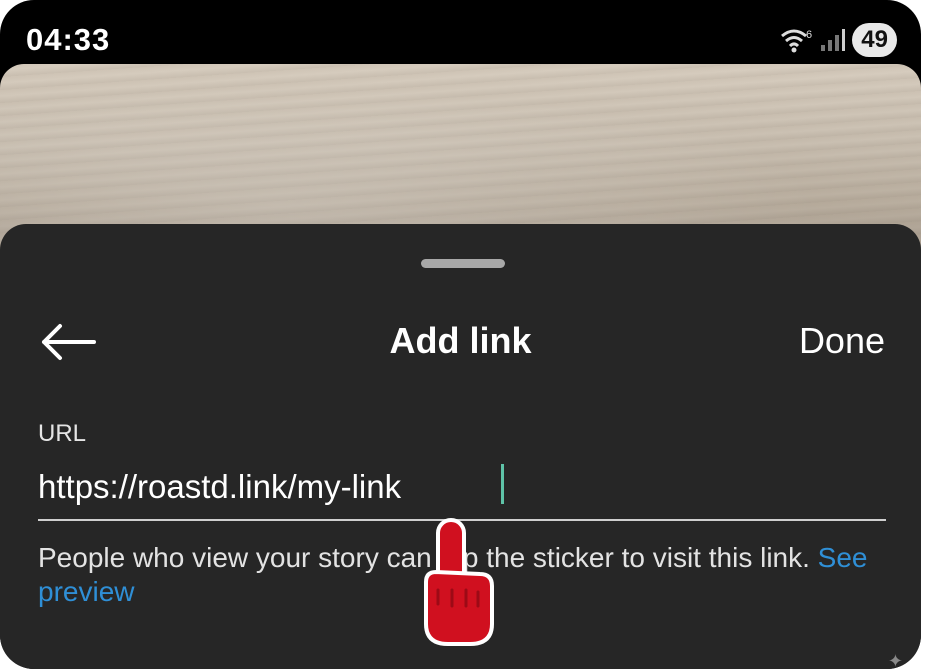  I want to click on battery-icon: 49, so click(874, 40).